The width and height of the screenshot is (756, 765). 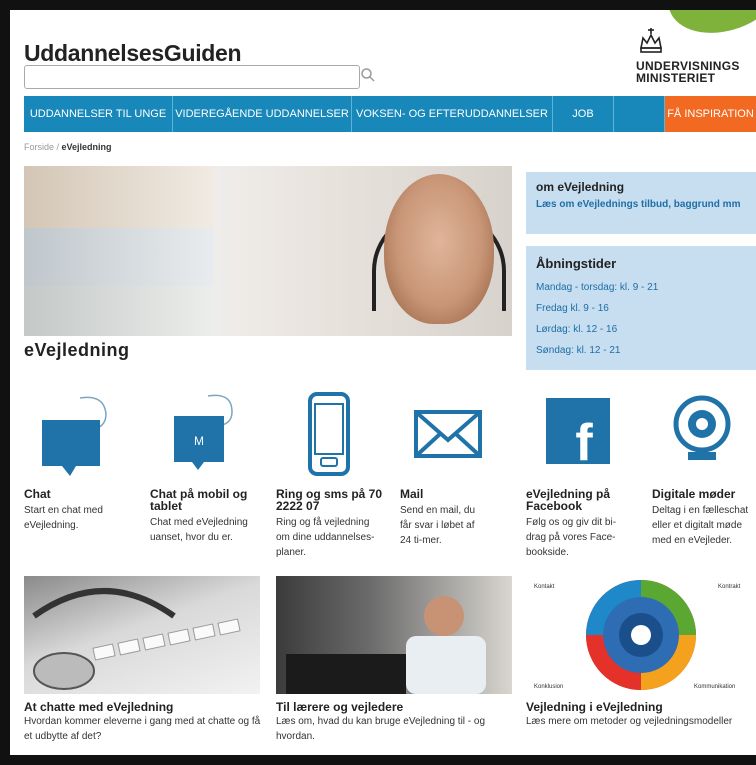 What do you see at coordinates (39, 147) in the screenshot?
I see `breadcrumb-home: Forside` at bounding box center [39, 147].